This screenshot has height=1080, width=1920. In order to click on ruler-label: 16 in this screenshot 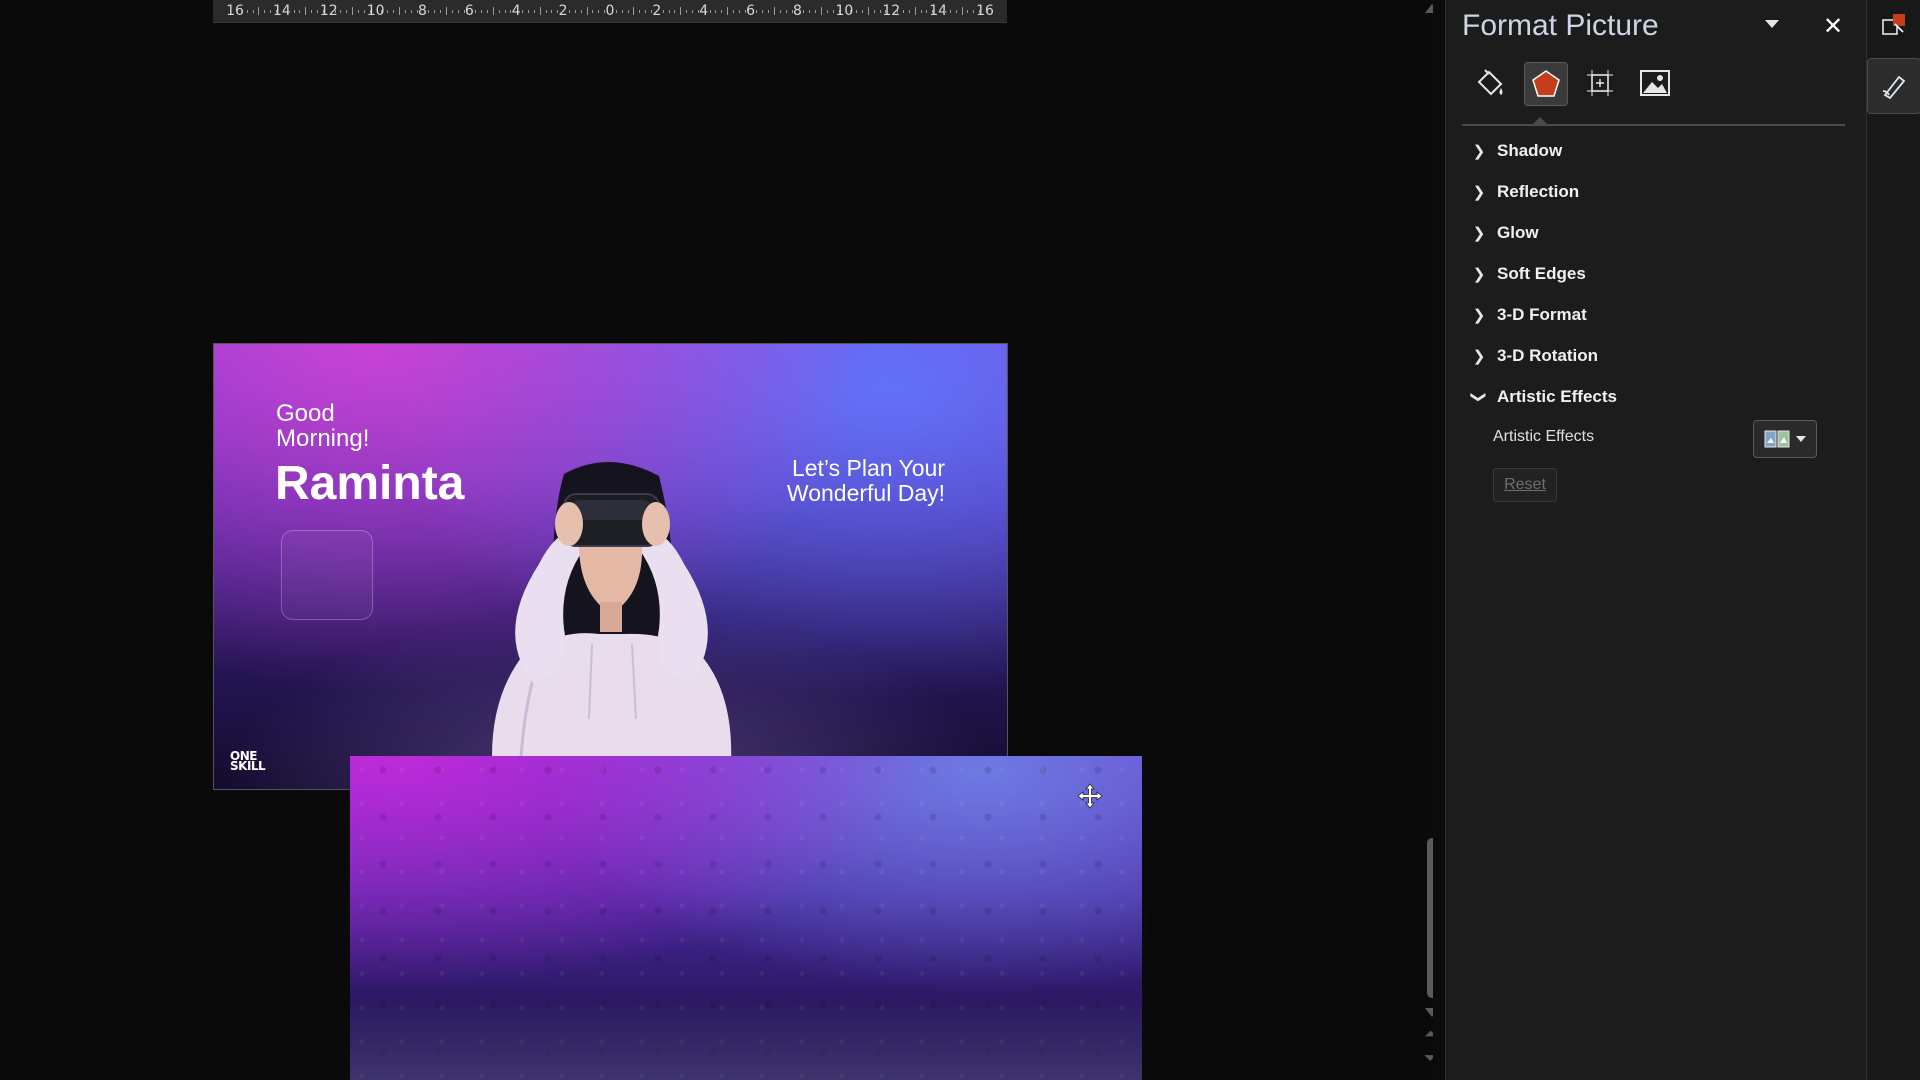, I will do `click(985, 11)`.